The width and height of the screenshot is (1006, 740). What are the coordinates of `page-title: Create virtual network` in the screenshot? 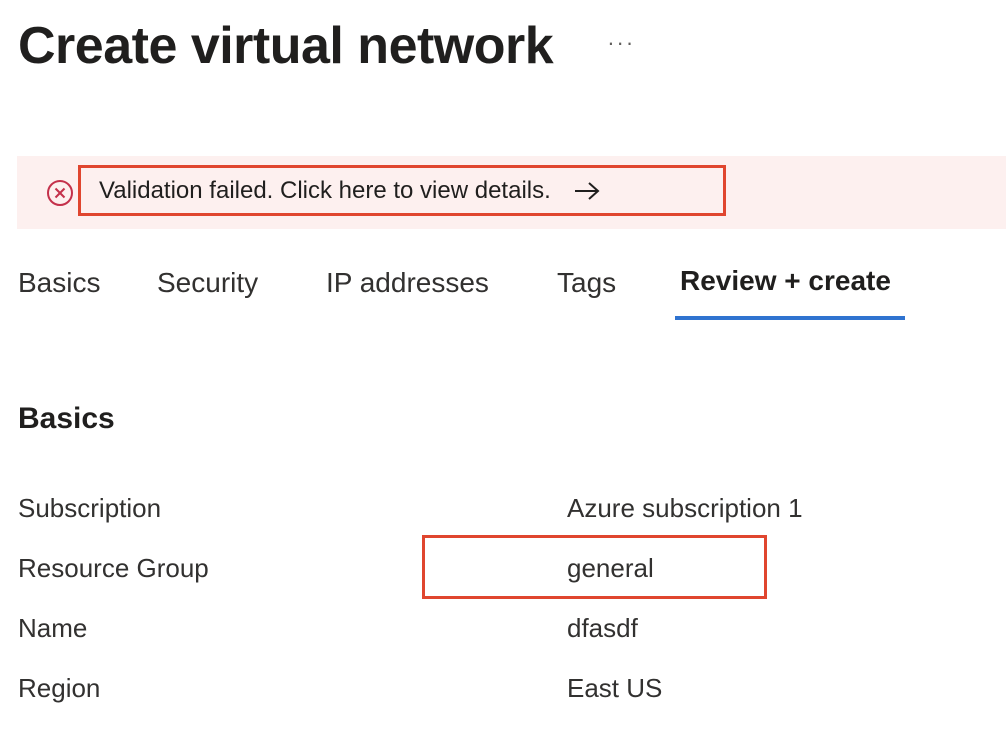 It's located at (286, 46).